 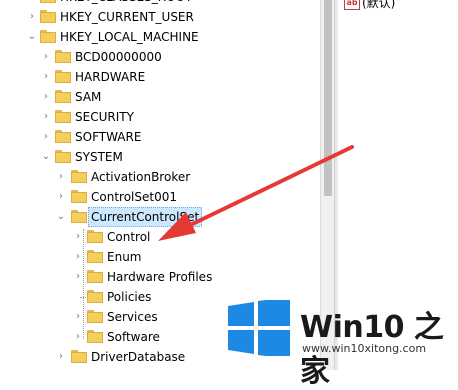 What do you see at coordinates (259, 328) in the screenshot?
I see `windows-logo-icon` at bounding box center [259, 328].